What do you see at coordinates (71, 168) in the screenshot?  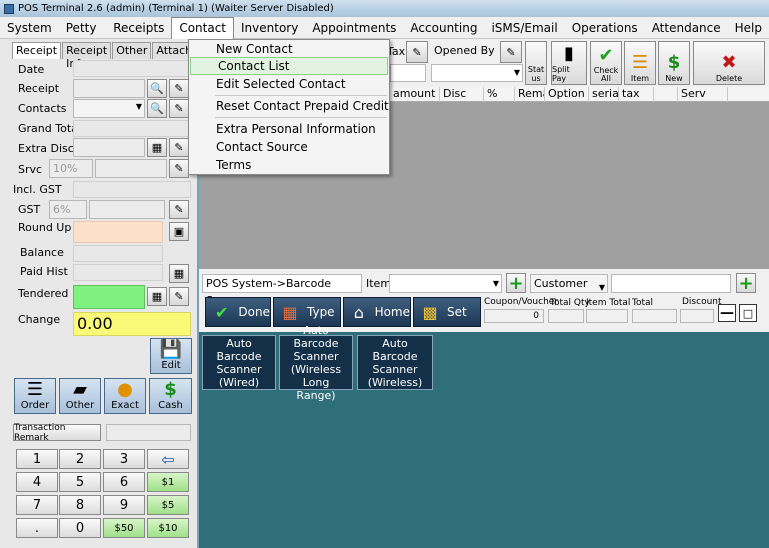 I see `srvc-percent-field: 10%` at bounding box center [71, 168].